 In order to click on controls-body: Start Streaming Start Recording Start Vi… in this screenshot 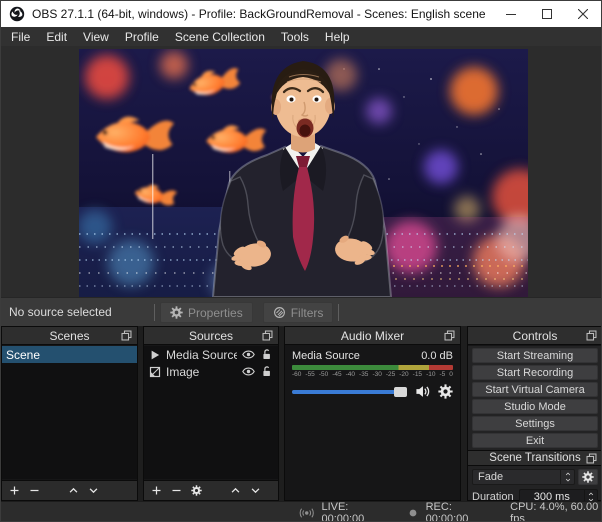, I will do `click(534, 425)`.